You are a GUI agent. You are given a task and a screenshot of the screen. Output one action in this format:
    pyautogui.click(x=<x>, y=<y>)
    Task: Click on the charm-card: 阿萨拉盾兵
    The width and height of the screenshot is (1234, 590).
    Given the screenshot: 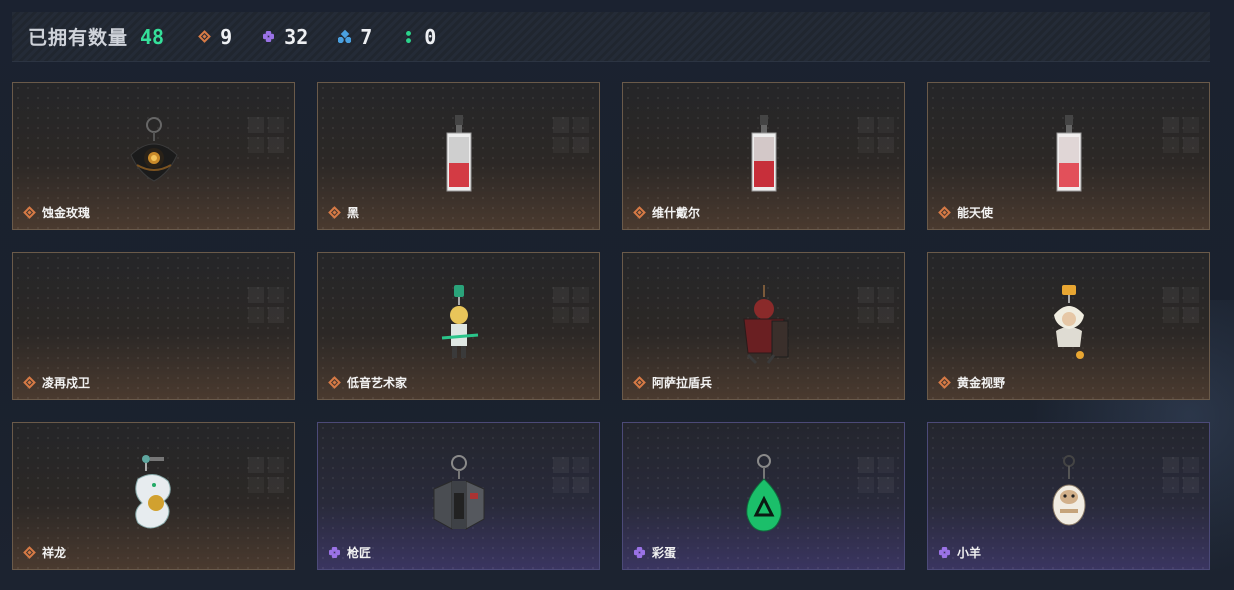 What is the action you would take?
    pyautogui.click(x=763, y=326)
    